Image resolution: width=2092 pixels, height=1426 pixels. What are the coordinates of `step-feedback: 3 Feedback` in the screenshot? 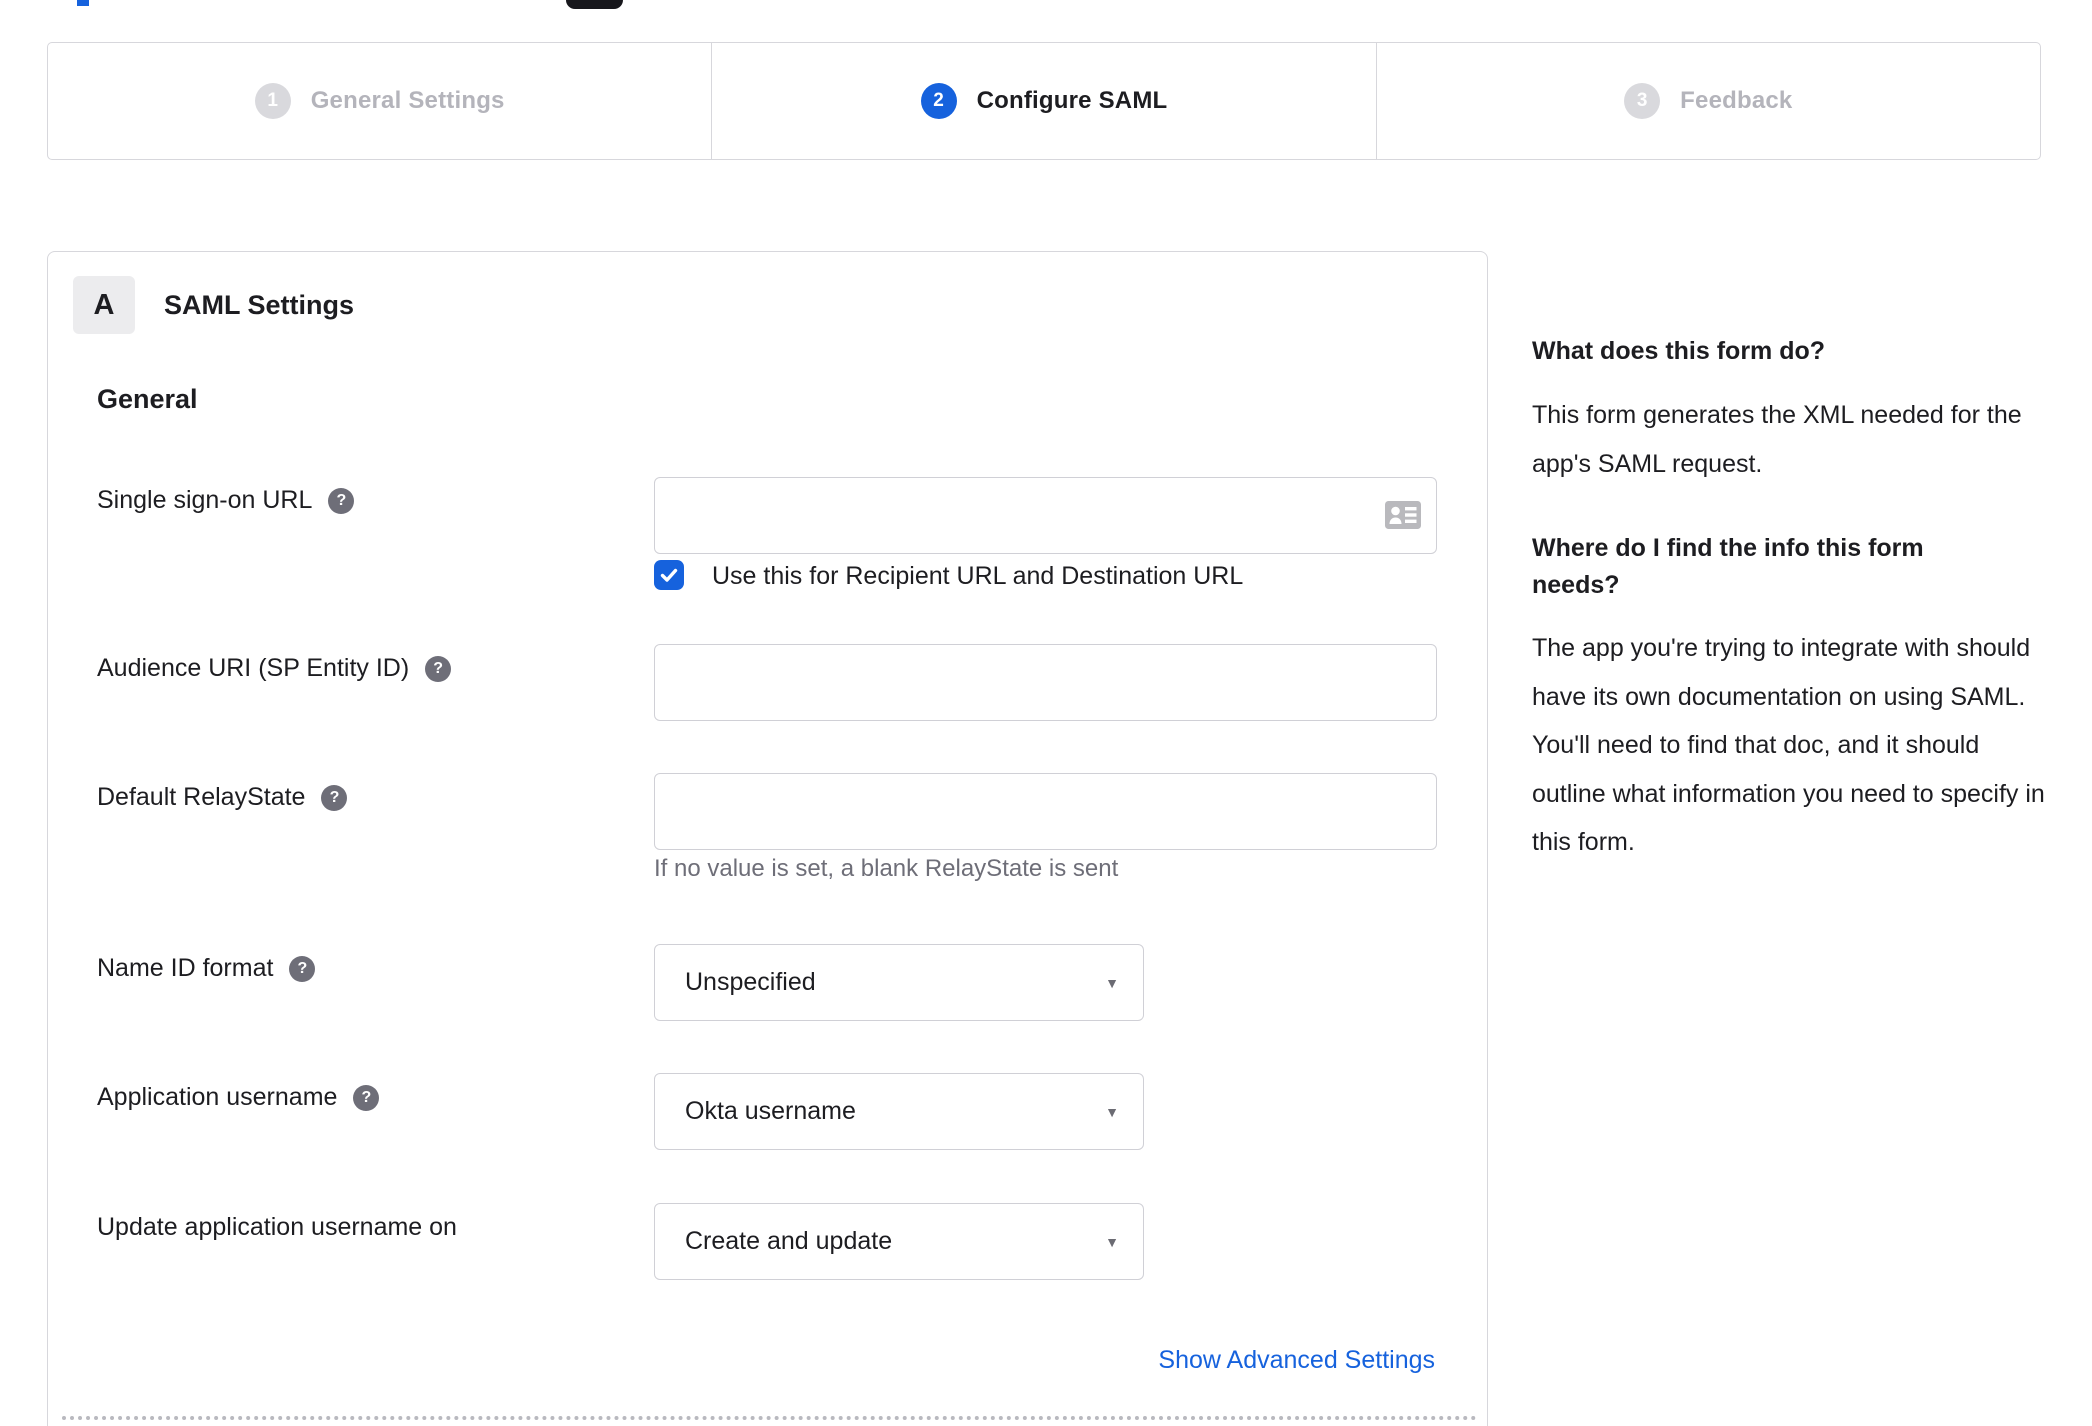 It's located at (1707, 101).